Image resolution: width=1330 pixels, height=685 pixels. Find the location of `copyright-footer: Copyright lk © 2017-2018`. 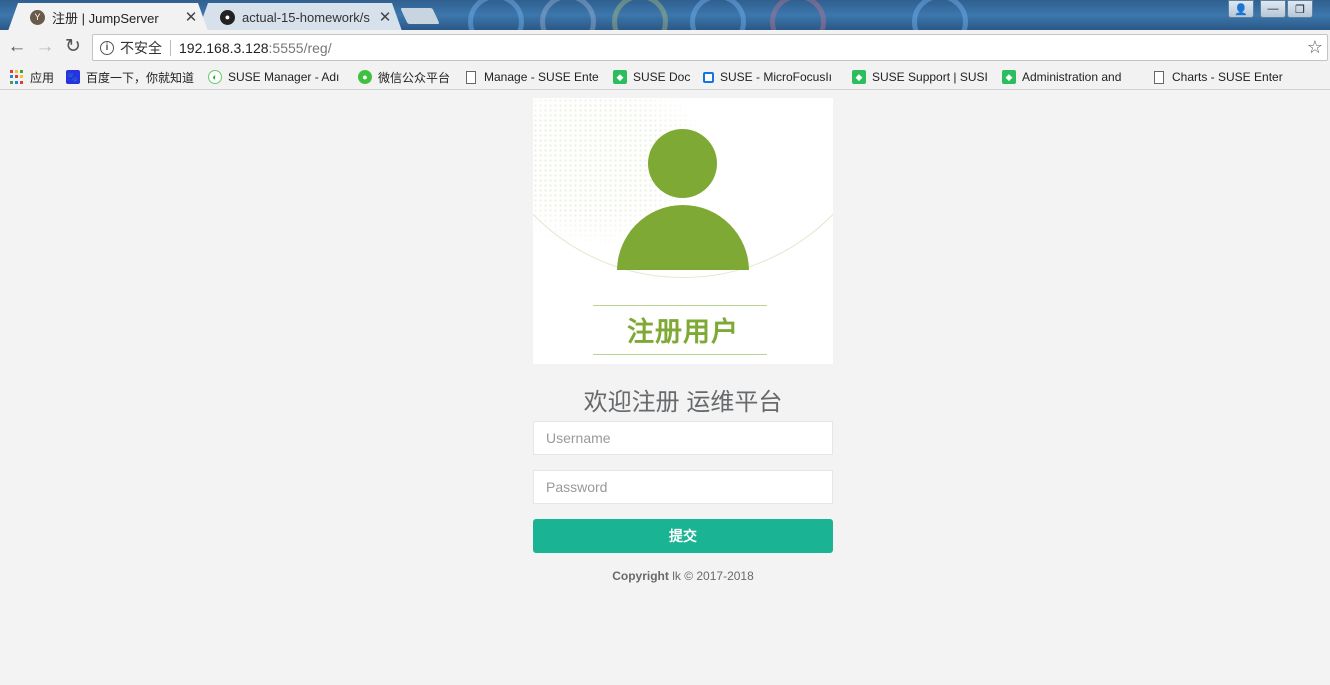

copyright-footer: Copyright lk © 2017-2018 is located at coordinates (683, 576).